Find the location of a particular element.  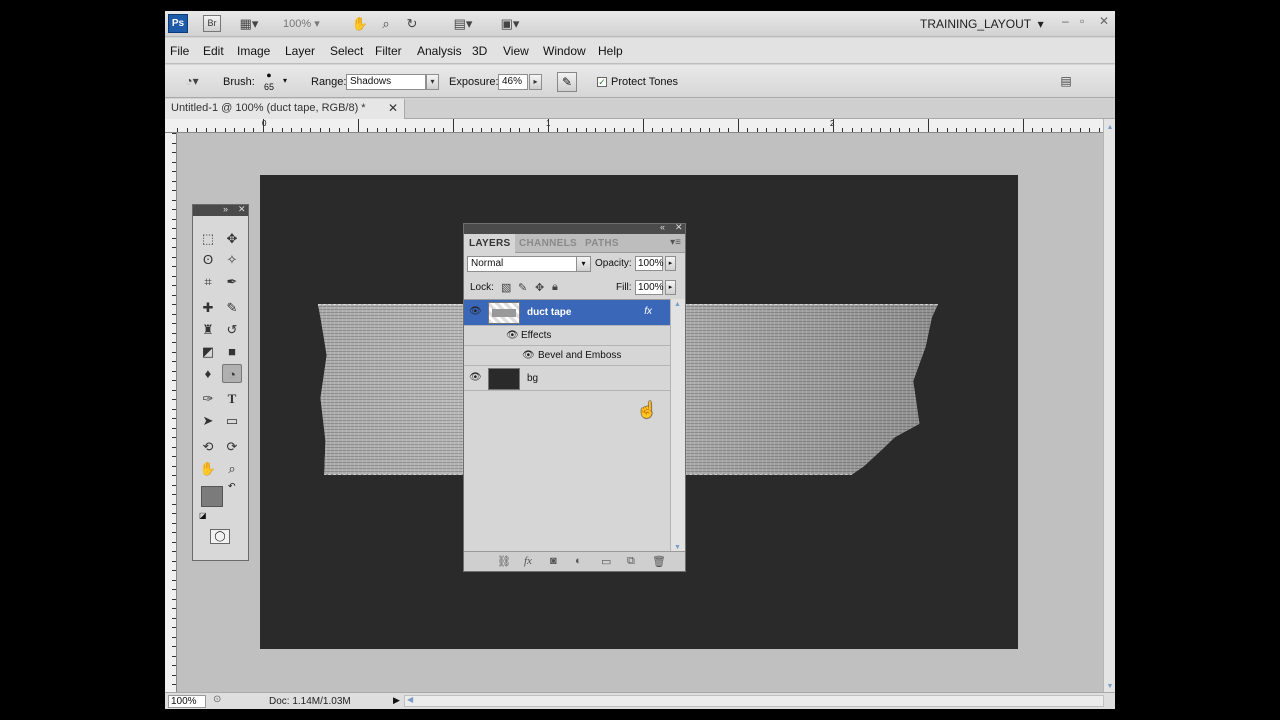

lock-all-icon: 🔒︎ is located at coordinates (555, 287).